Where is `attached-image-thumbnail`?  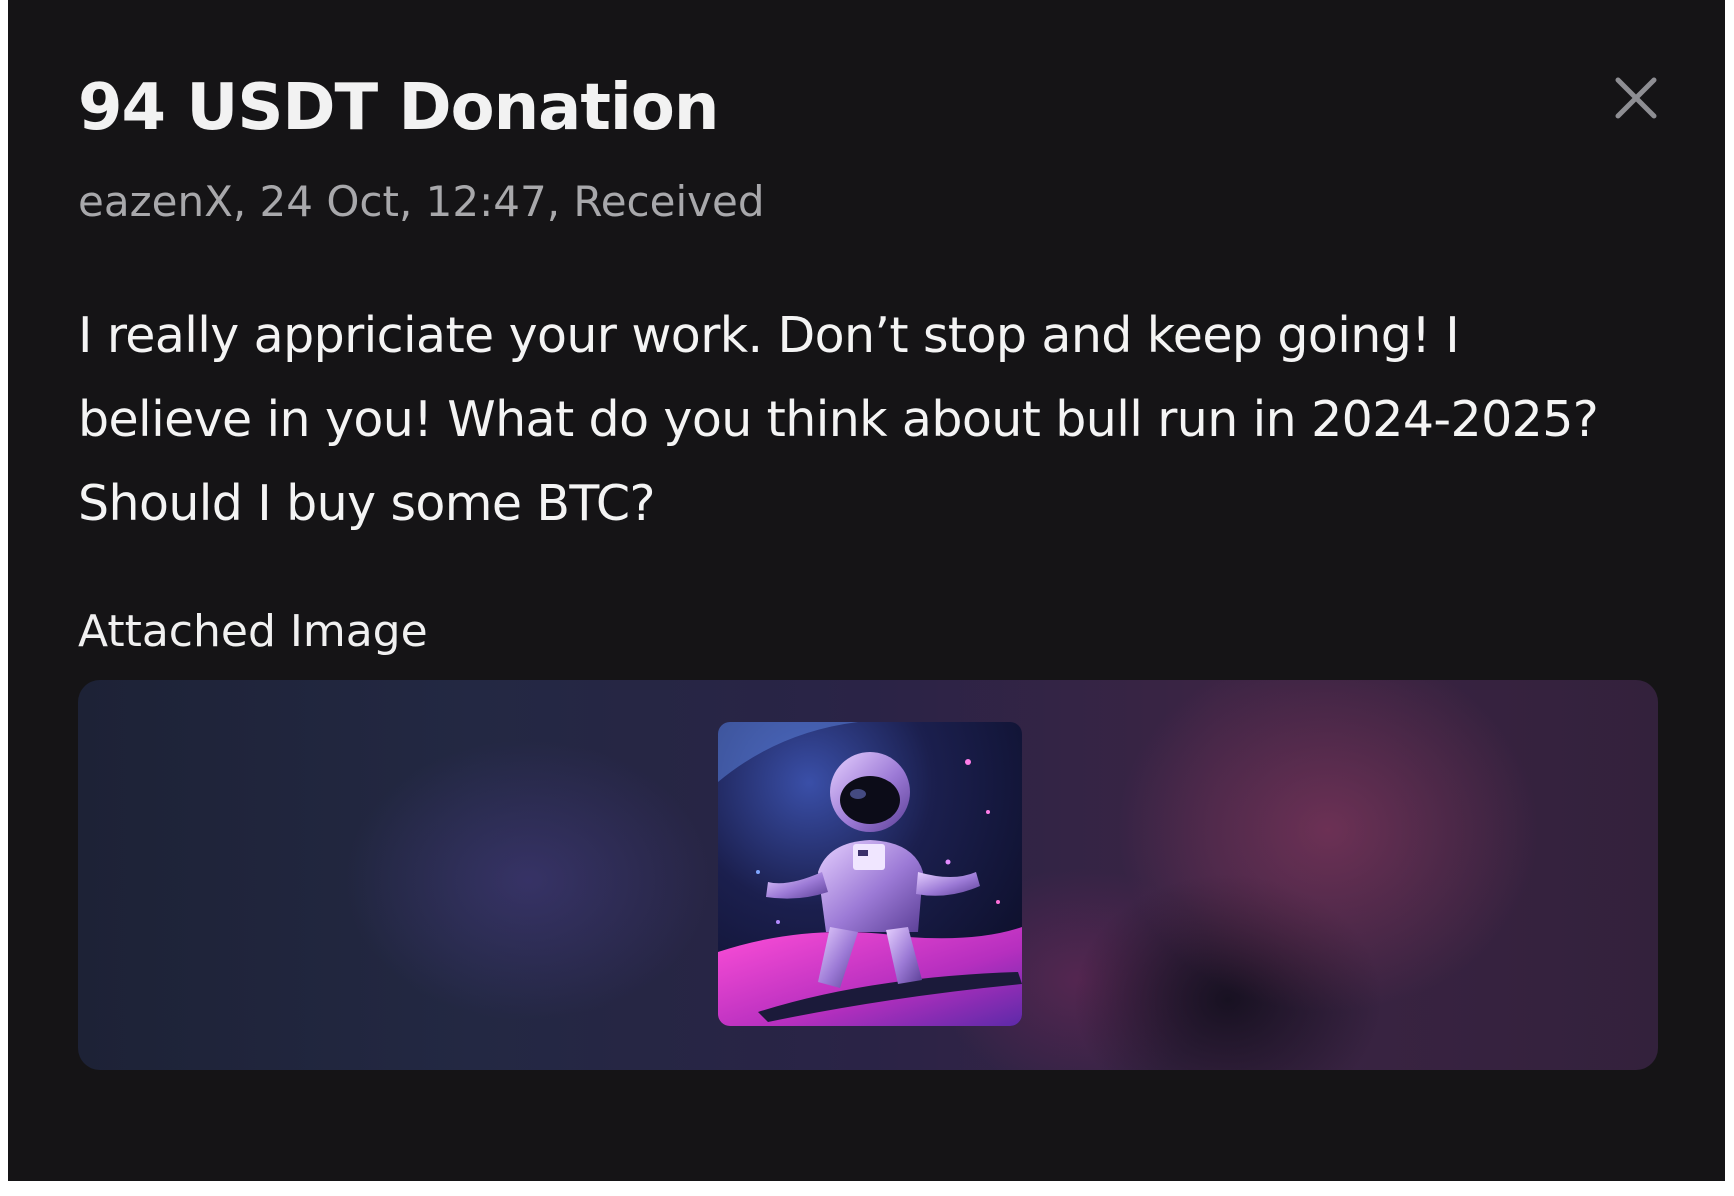 attached-image-thumbnail is located at coordinates (870, 874).